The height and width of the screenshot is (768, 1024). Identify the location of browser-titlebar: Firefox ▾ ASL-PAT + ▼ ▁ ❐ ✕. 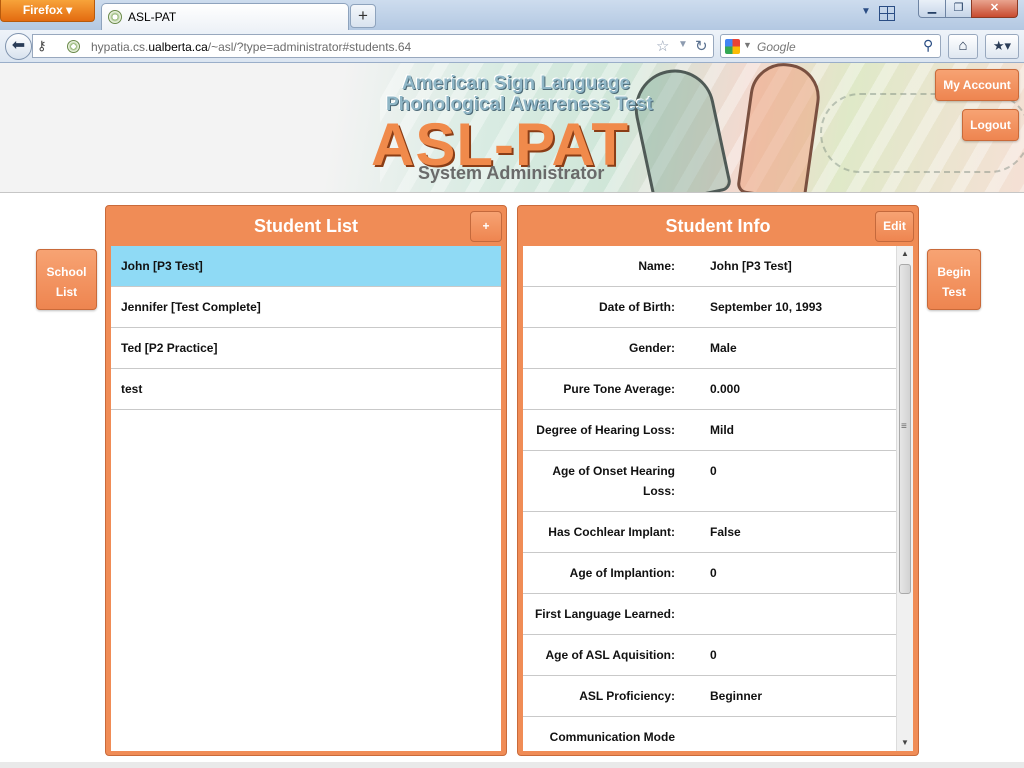
(512, 15).